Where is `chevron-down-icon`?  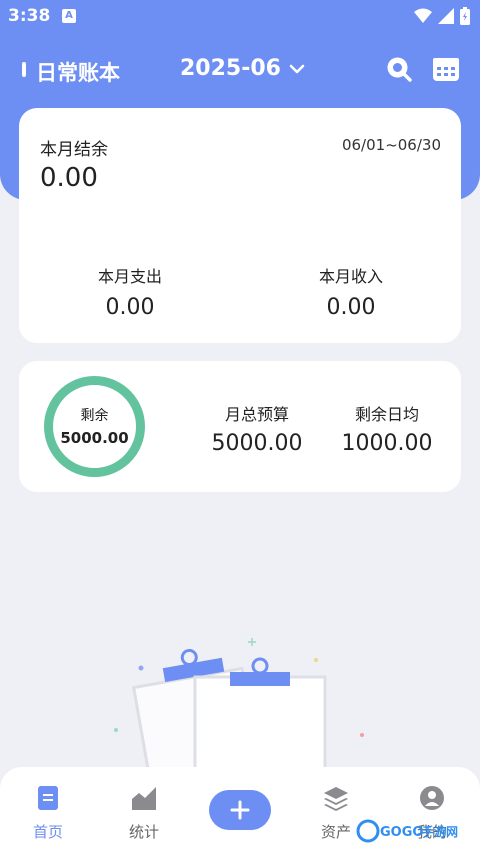 chevron-down-icon is located at coordinates (297, 68).